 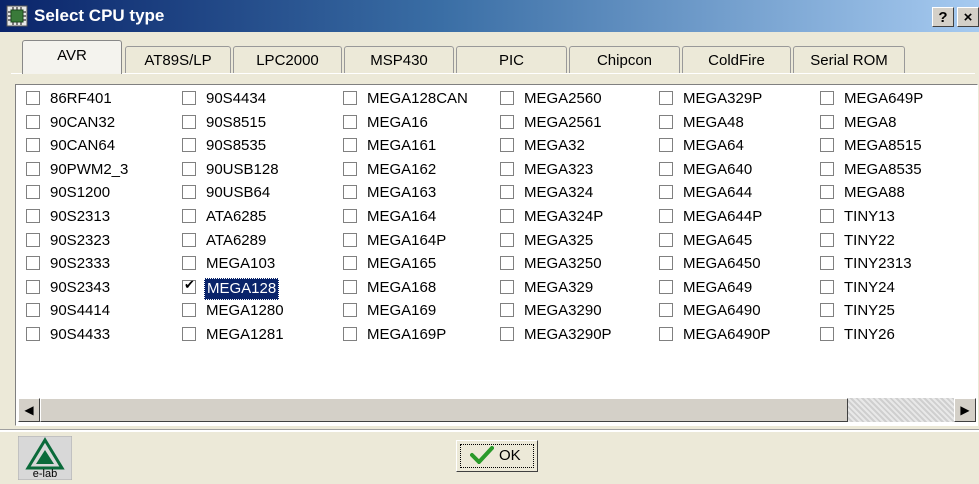 What do you see at coordinates (883, 145) in the screenshot?
I see `cpu-label: MEGA8515` at bounding box center [883, 145].